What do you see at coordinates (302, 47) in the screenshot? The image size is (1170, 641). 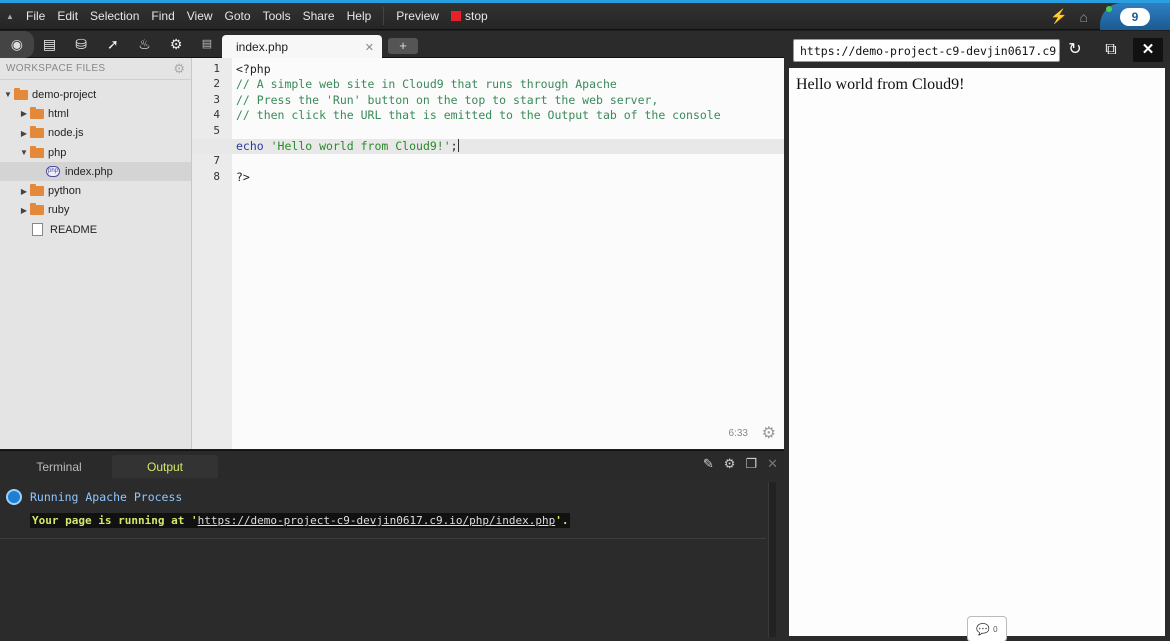 I see `tab-index-php: index.php ✕` at bounding box center [302, 47].